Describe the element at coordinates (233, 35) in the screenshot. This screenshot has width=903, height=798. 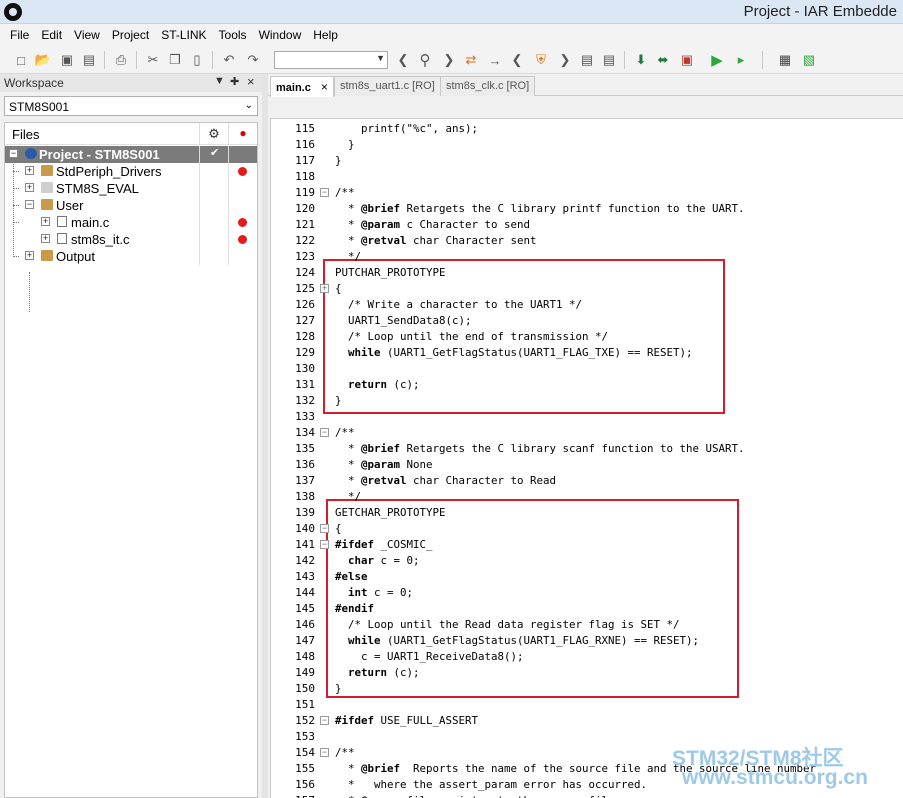
I see `menu-tools: Tools` at that location.